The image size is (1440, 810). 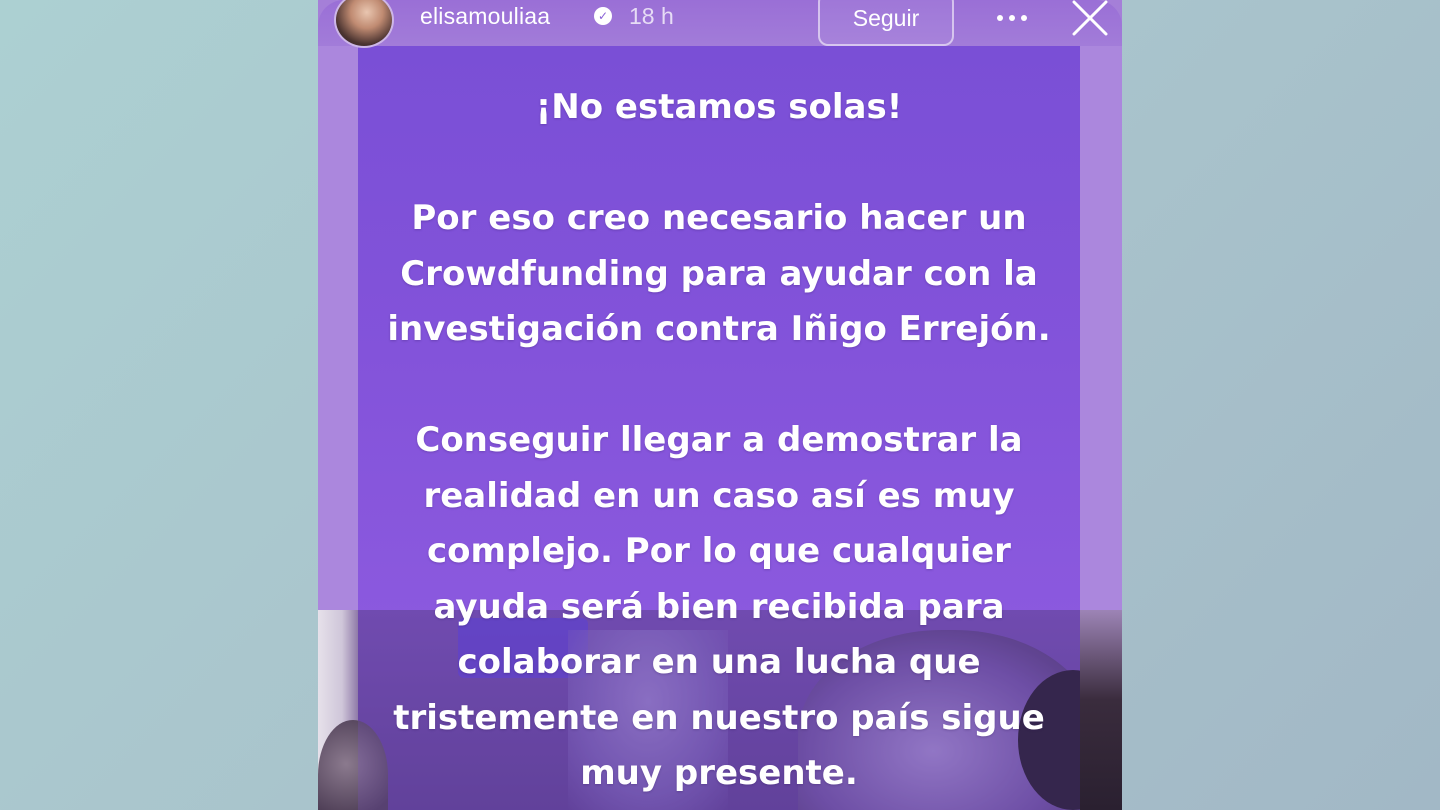 I want to click on story-text-line: realidad en un caso así es muy, so click(x=719, y=495).